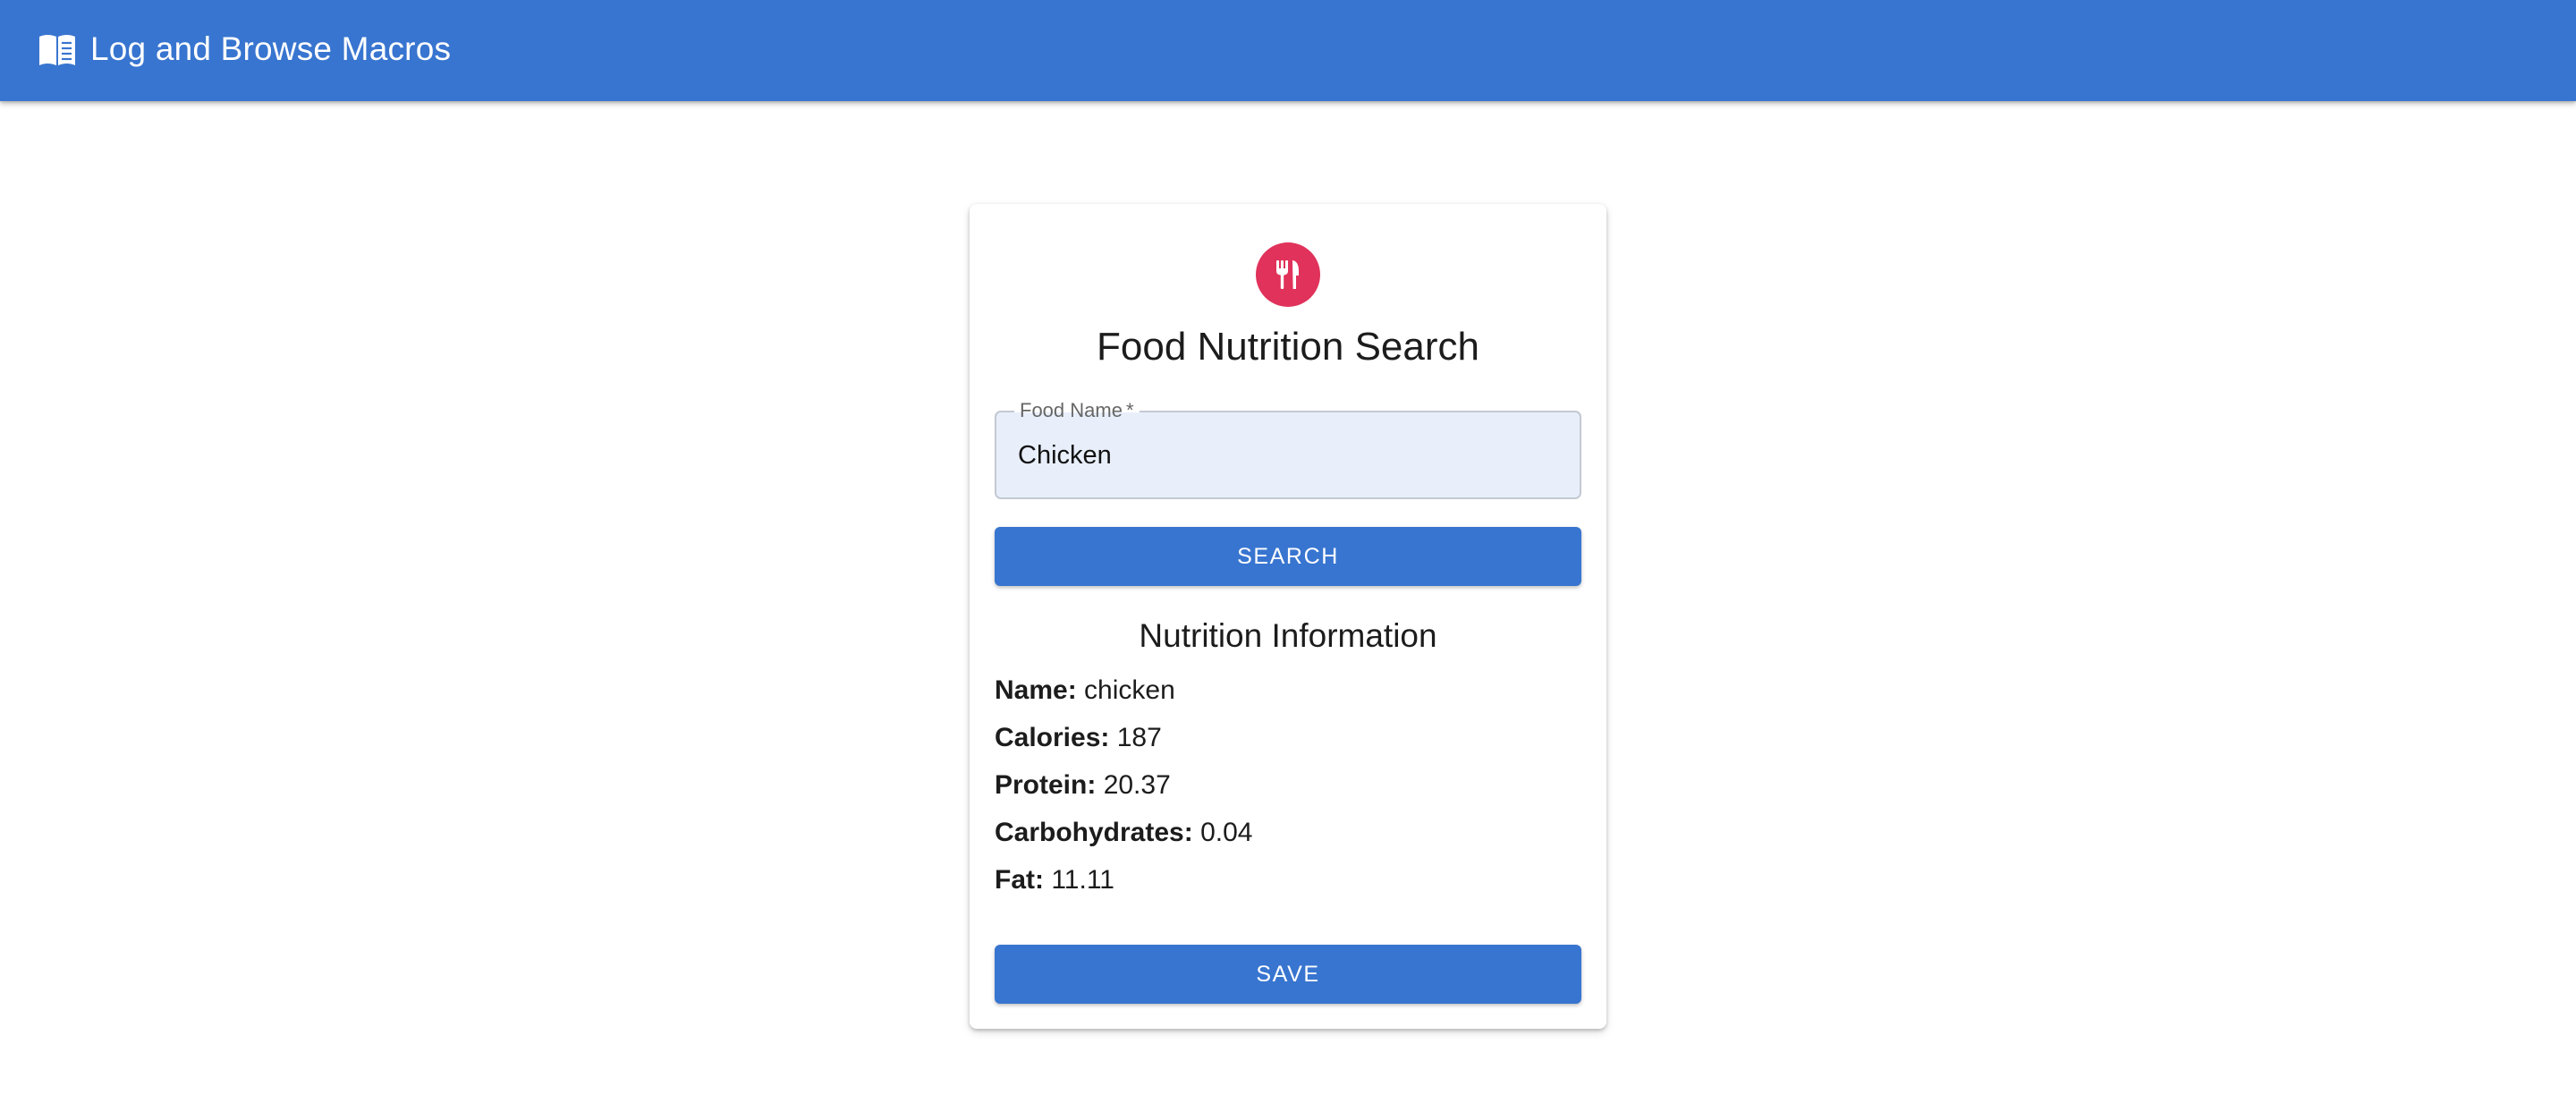 Image resolution: width=2576 pixels, height=1095 pixels. I want to click on food-name-field: Food Name *, so click(1288, 450).